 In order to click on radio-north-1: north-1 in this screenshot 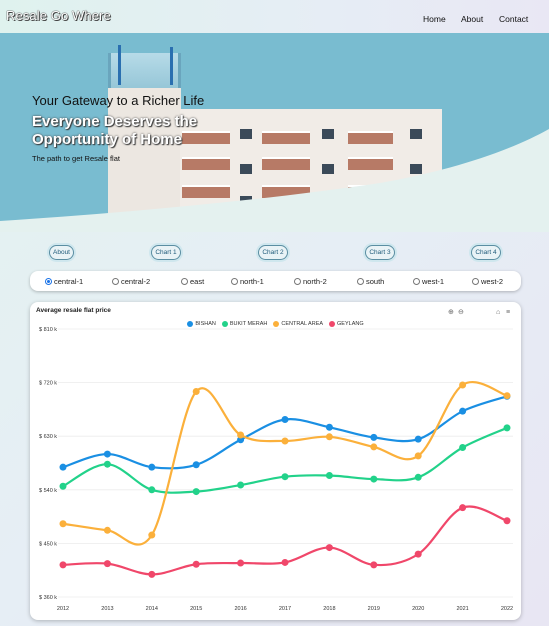, I will do `click(247, 281)`.